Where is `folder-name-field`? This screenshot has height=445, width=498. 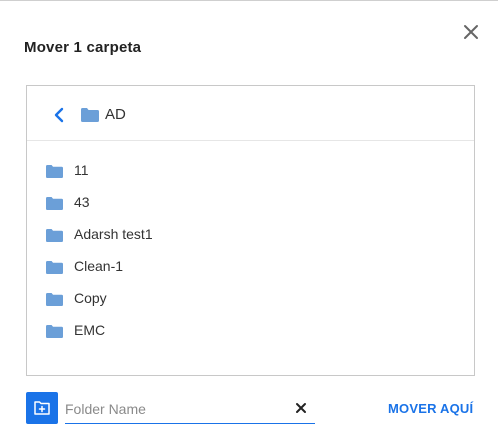
folder-name-field is located at coordinates (190, 409).